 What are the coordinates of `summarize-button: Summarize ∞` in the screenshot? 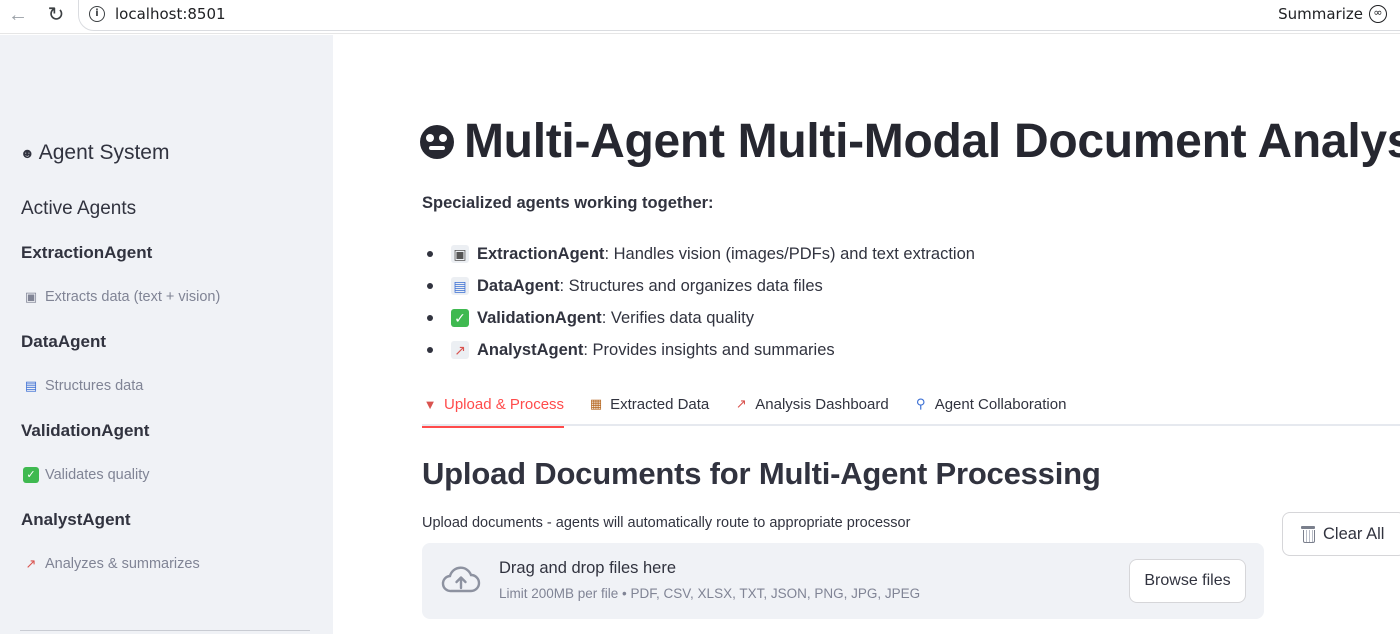 It's located at (1332, 14).